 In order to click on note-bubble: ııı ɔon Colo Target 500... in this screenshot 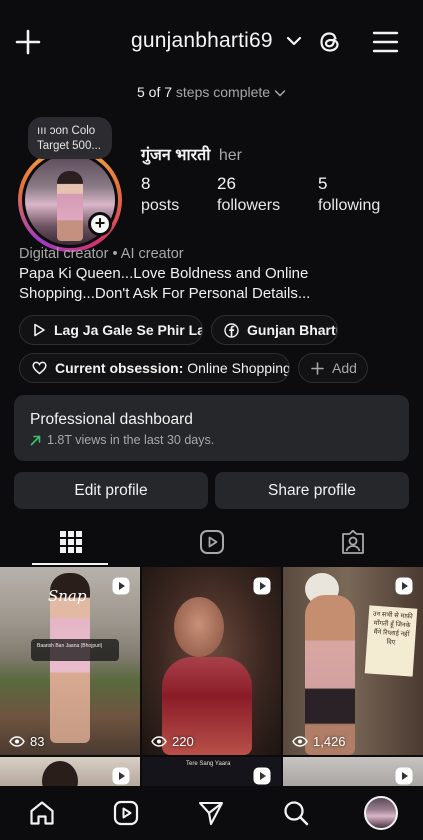, I will do `click(70, 138)`.